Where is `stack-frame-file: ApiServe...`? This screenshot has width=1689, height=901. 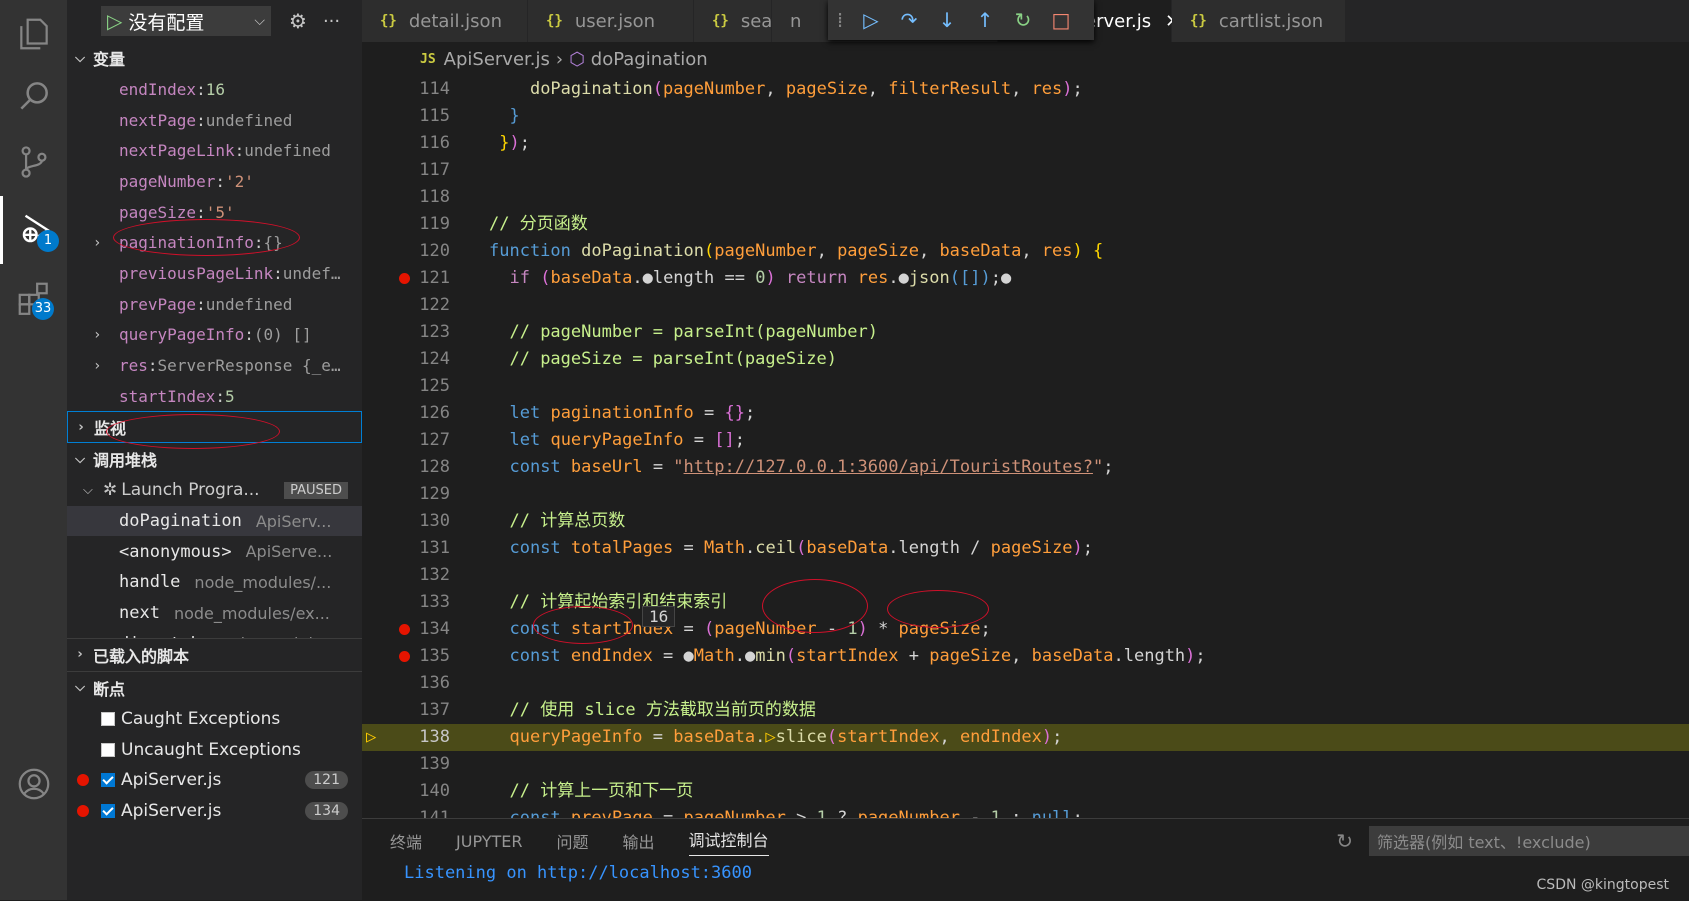 stack-frame-file: ApiServe... is located at coordinates (289, 552).